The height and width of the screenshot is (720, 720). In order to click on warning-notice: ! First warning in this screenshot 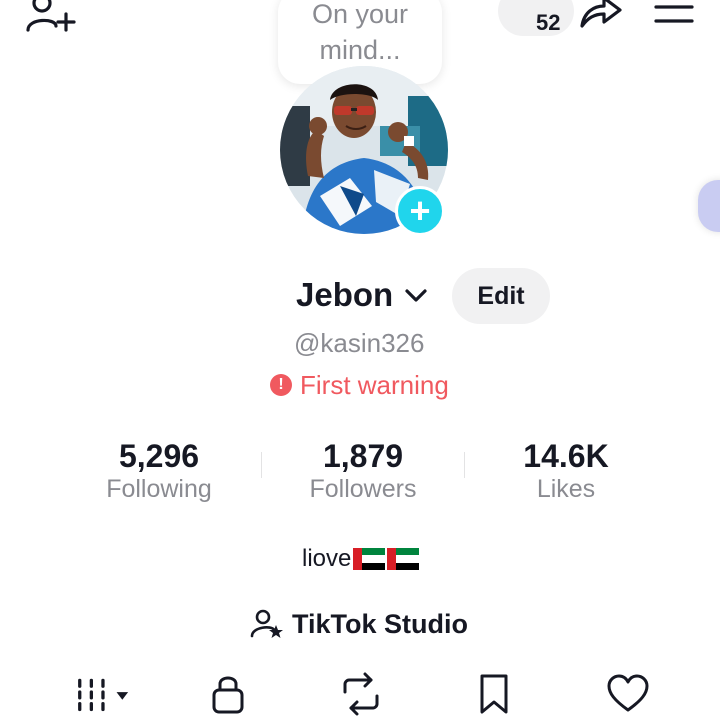, I will do `click(359, 385)`.